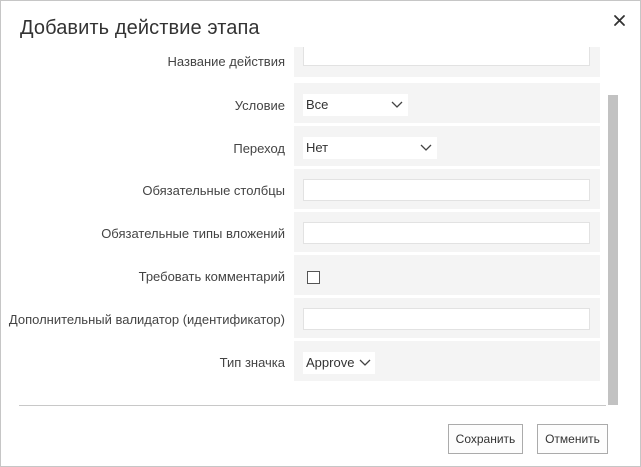 The image size is (641, 467). Describe the element at coordinates (447, 361) in the screenshot. I see `icon-type-cell: Approve` at that location.